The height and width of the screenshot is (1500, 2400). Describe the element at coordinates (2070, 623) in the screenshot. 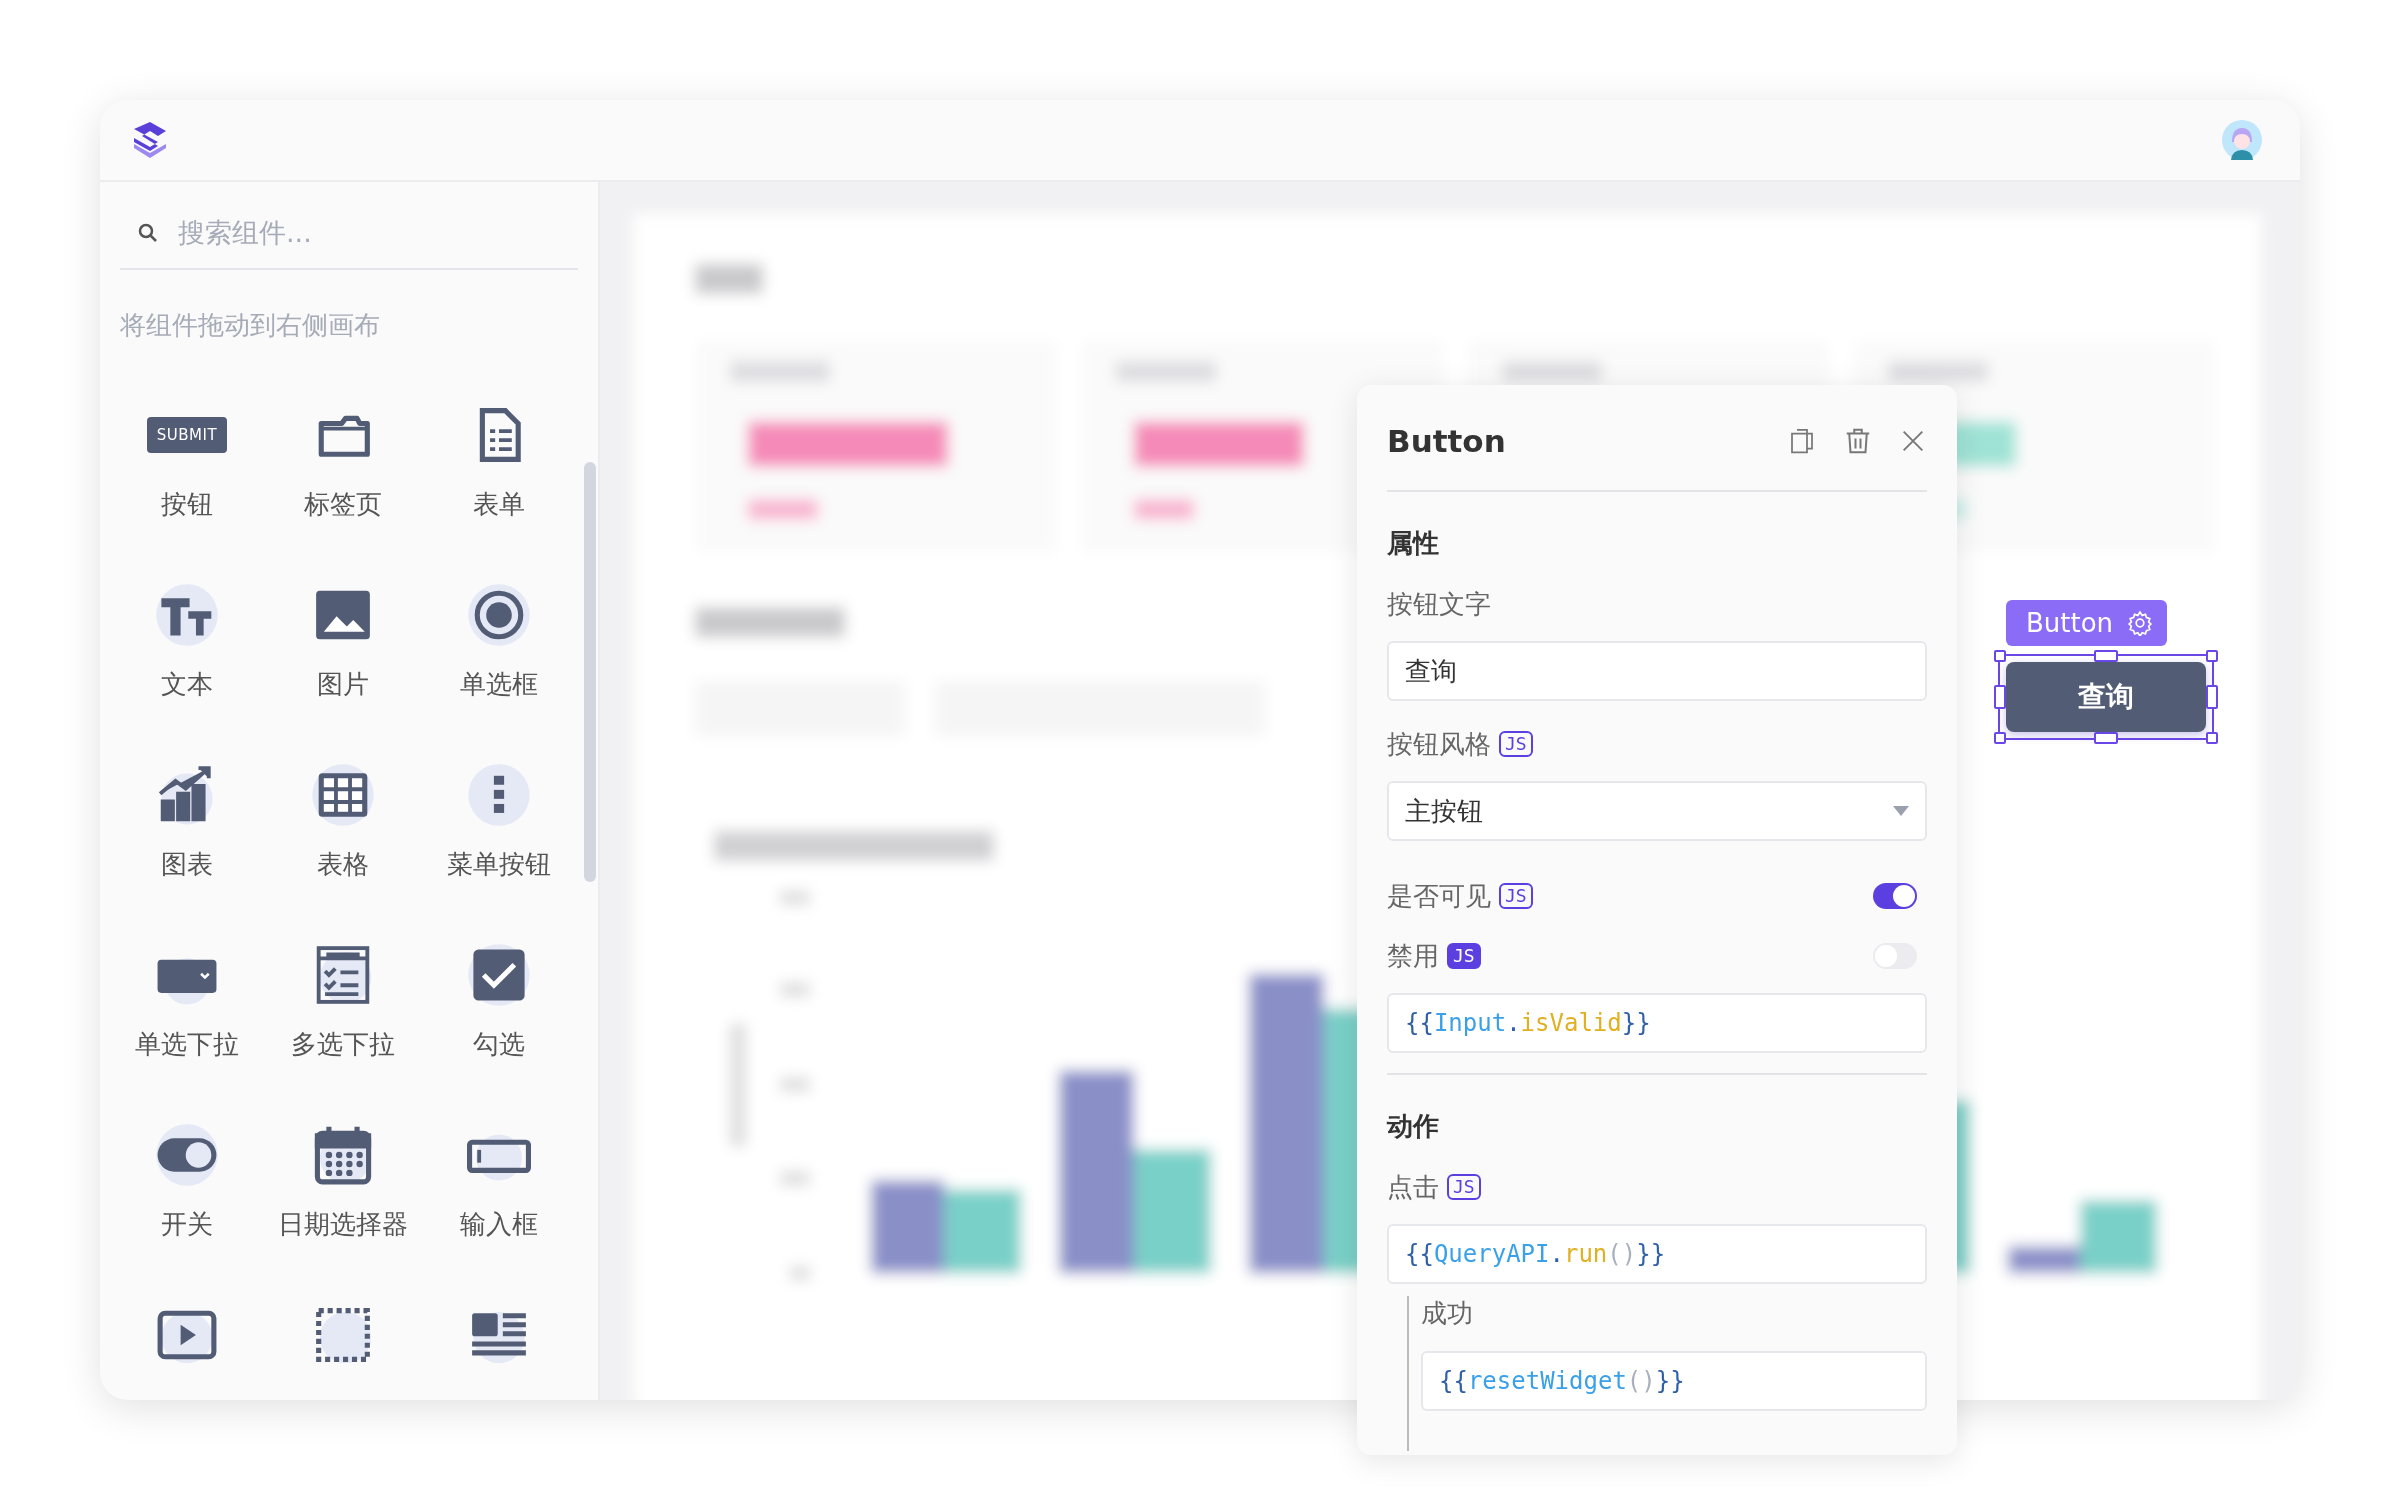

I see `widget-name: Button` at that location.